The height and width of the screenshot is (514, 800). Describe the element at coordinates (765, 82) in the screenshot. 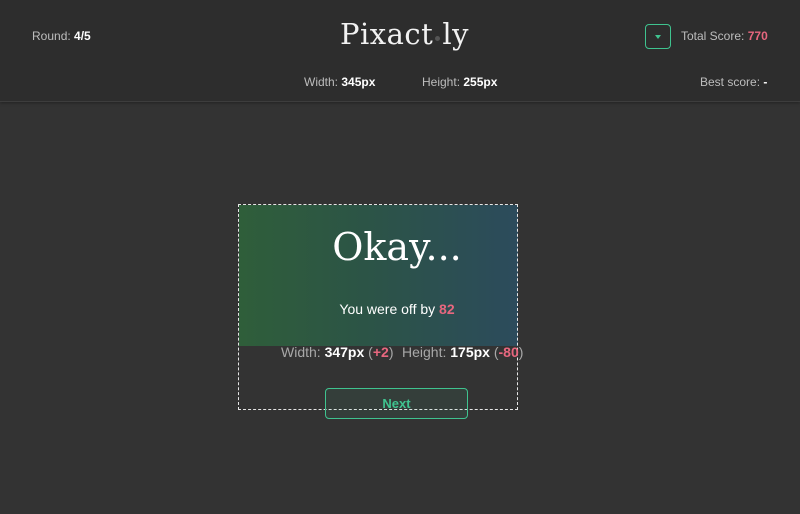

I see `best-score-value: -` at that location.